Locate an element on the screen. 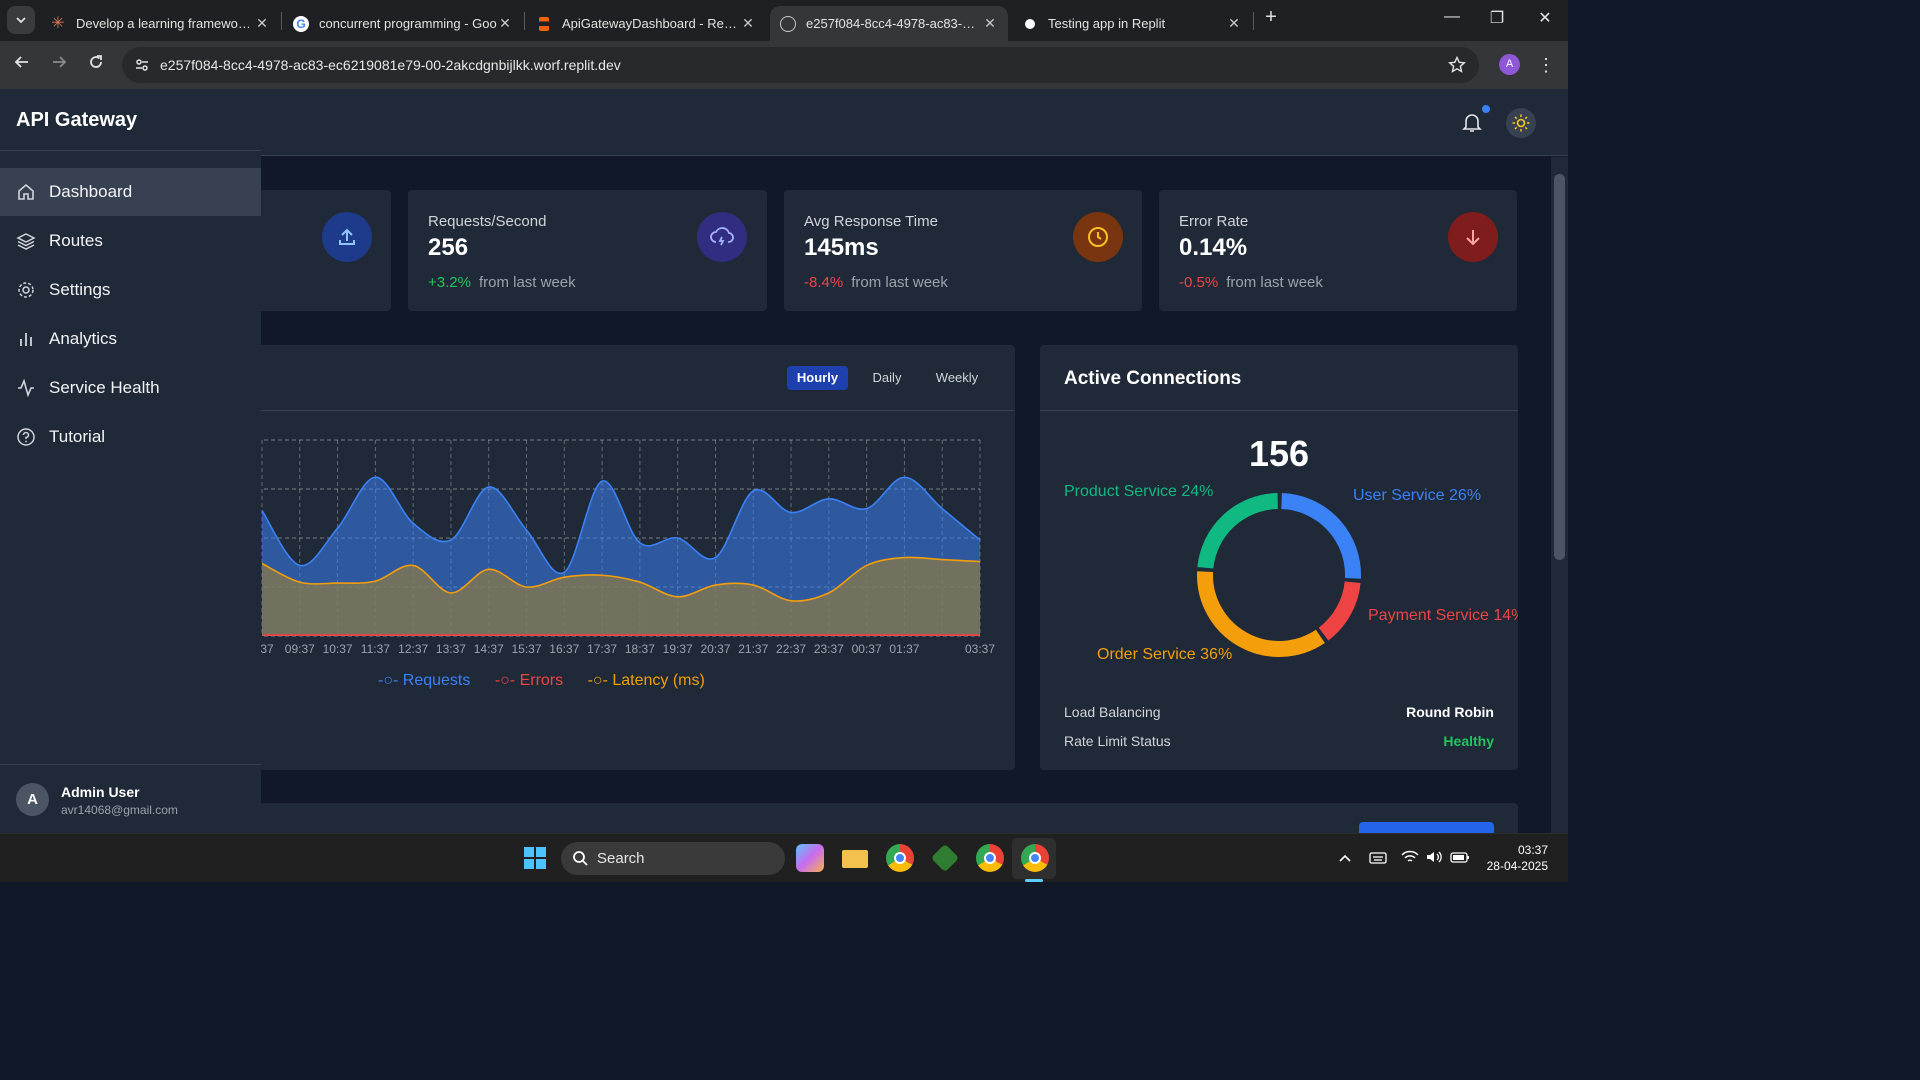 The image size is (1920, 1080). chevron-down-icon is located at coordinates (21, 20).